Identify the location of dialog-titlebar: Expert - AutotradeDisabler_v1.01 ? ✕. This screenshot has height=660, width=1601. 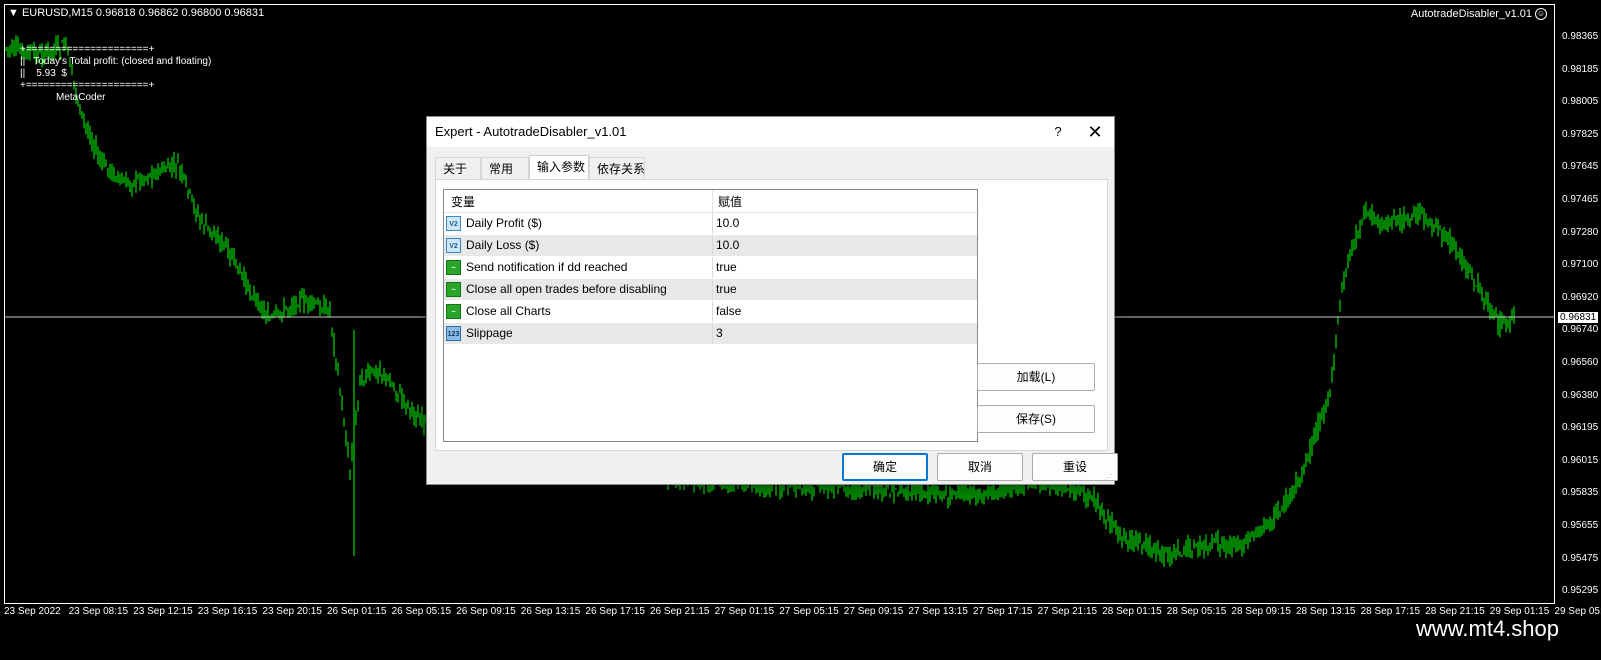
(770, 132).